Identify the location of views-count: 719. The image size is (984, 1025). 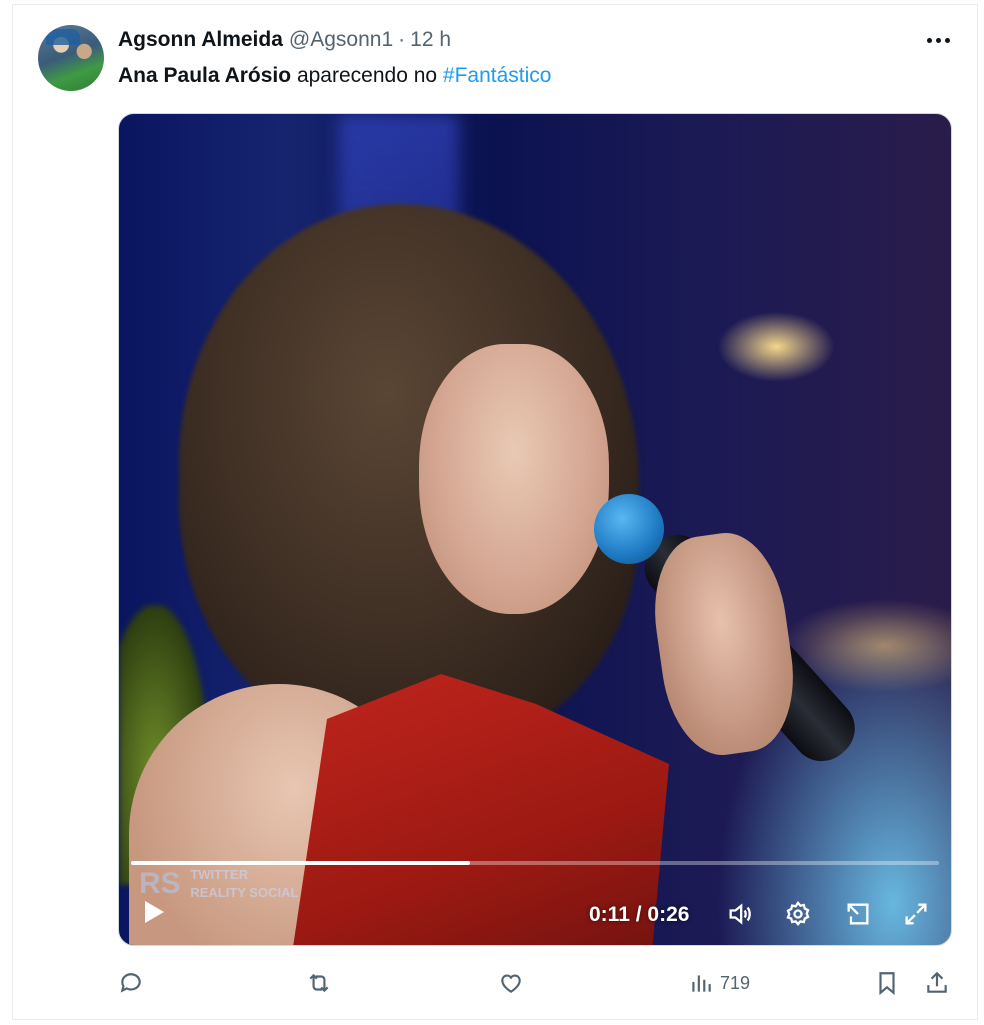
(735, 982).